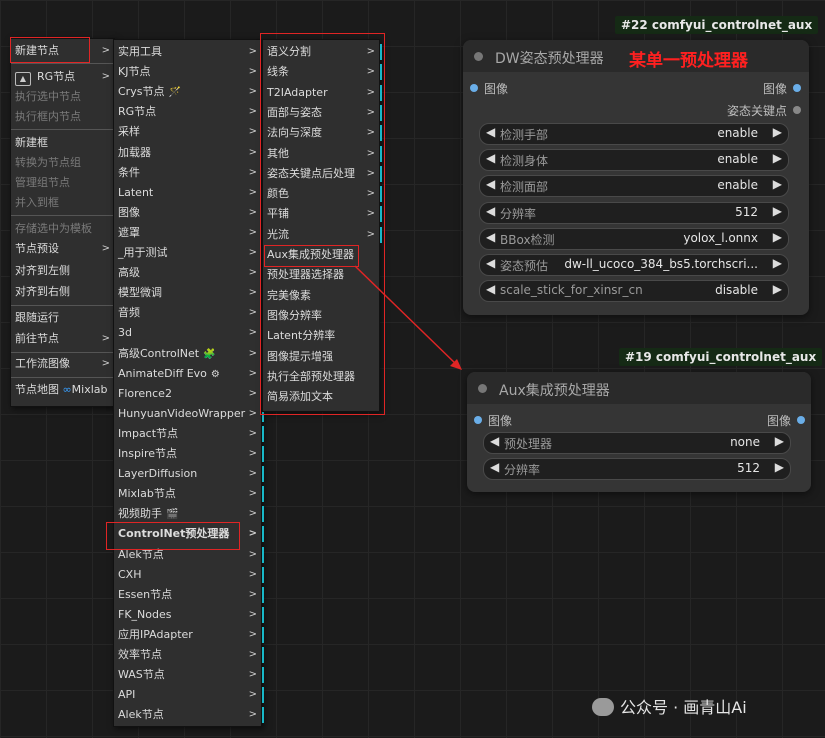 The height and width of the screenshot is (738, 825). I want to click on menu-item-category: Florence2 >, so click(187, 394).